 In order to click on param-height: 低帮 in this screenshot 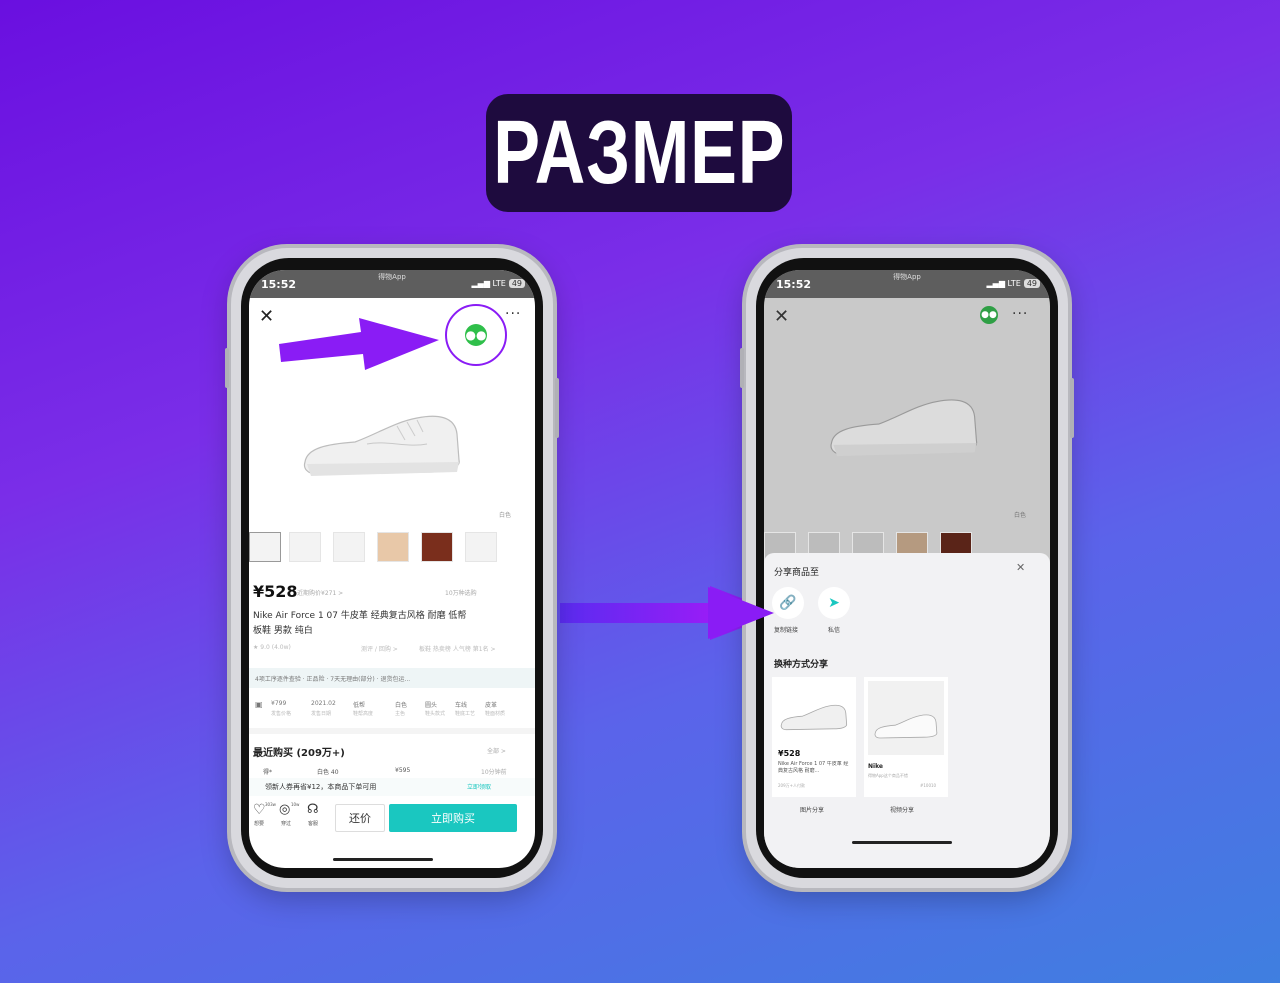, I will do `click(359, 705)`.